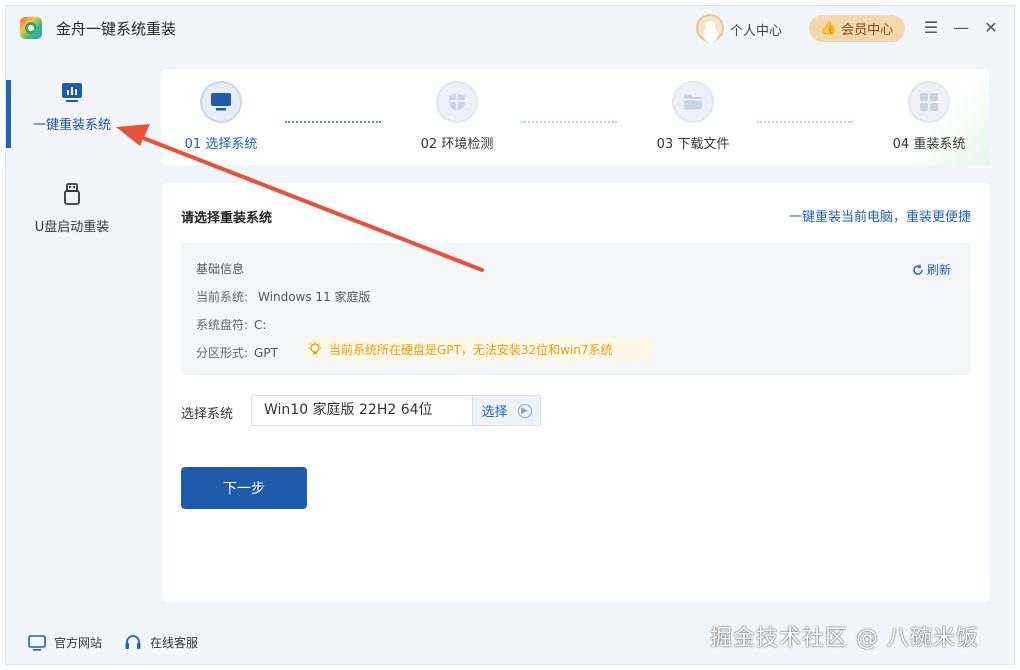  I want to click on watermark: 掘金技术社区 @ 八碗米饭, so click(844, 638).